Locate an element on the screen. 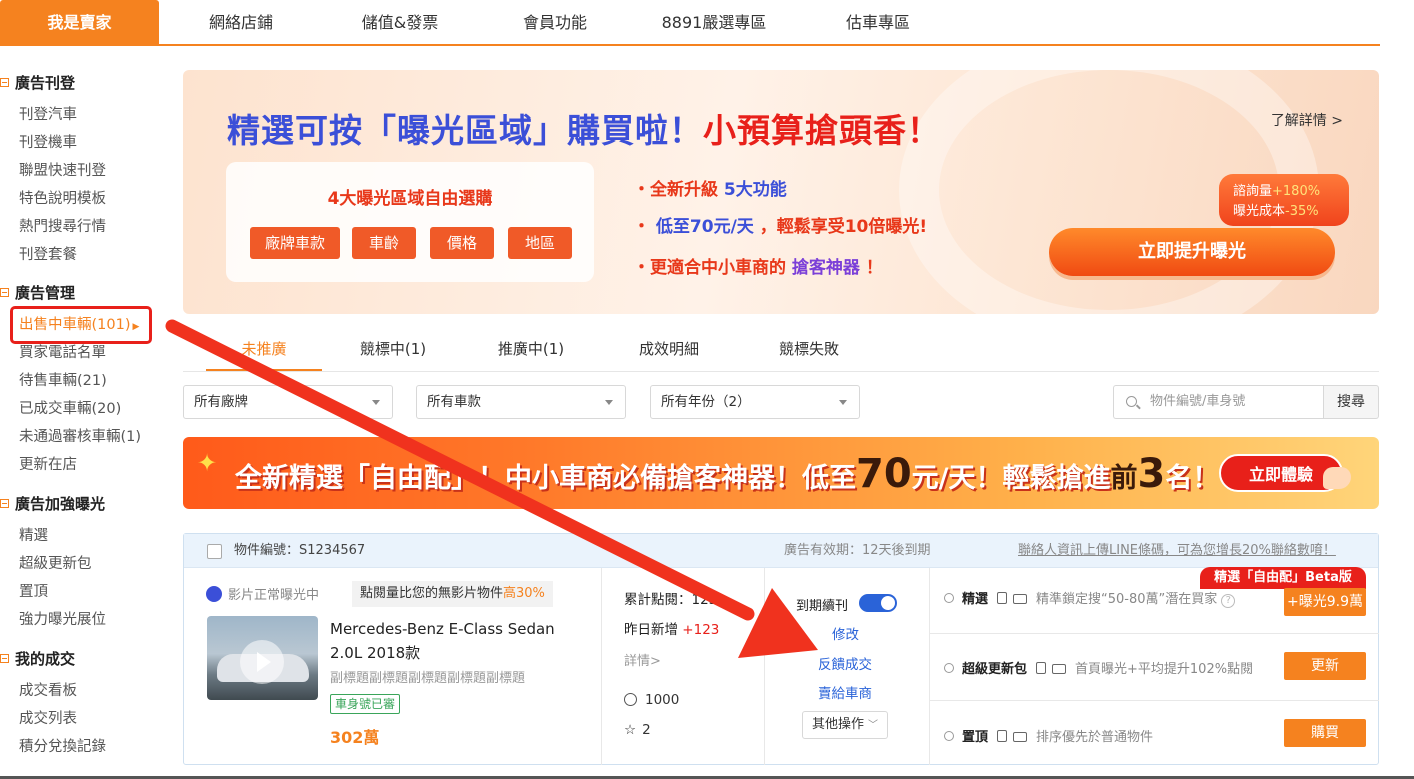 The width and height of the screenshot is (1414, 779). nav-seller: 我是賣家 is located at coordinates (79, 23).